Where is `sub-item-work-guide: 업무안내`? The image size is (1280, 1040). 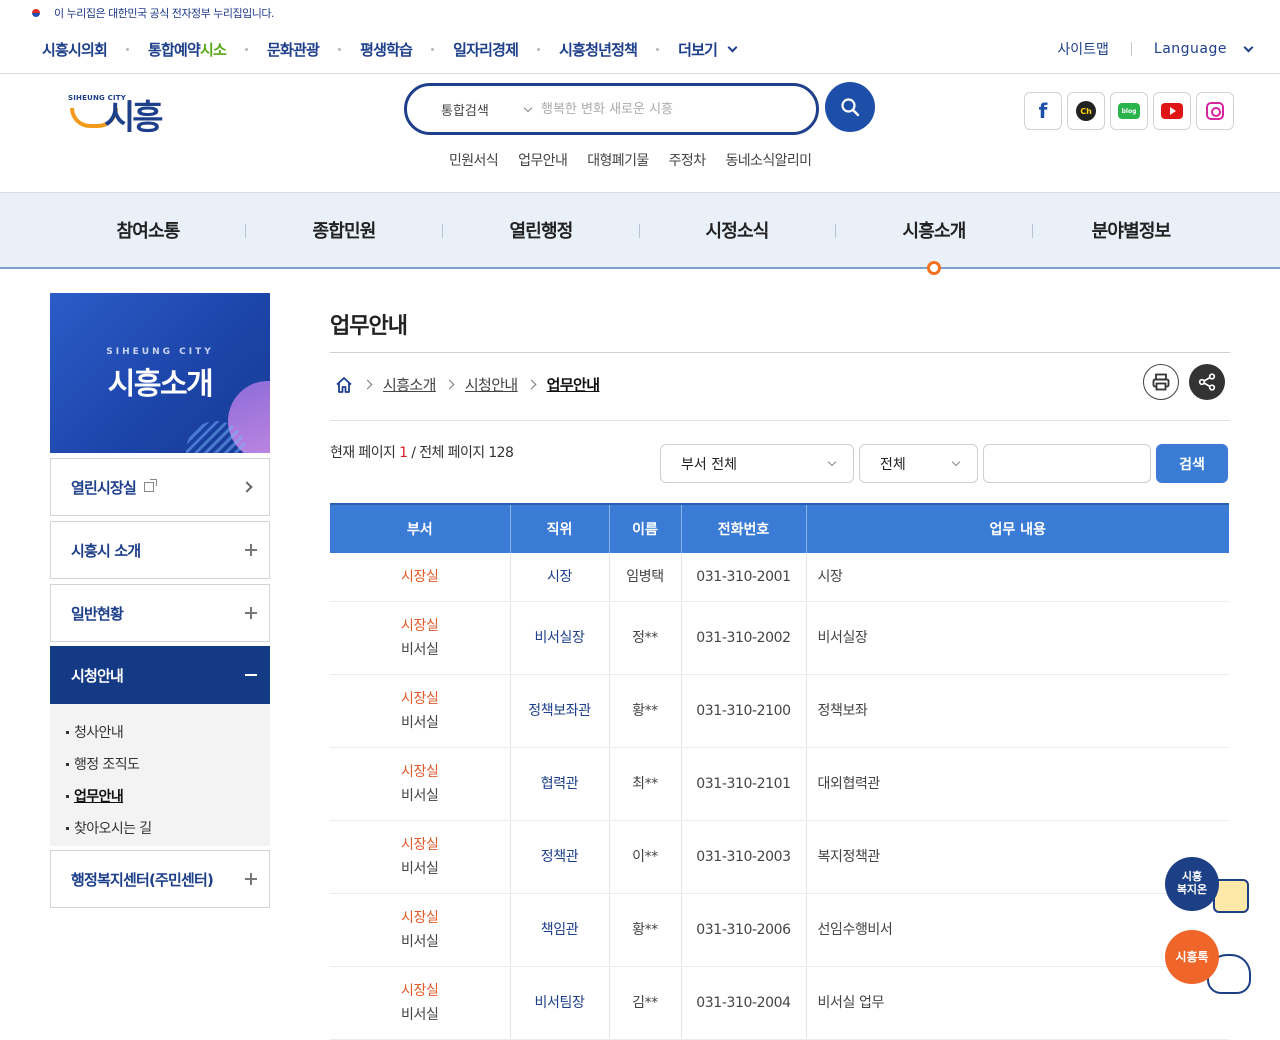
sub-item-work-guide: 업무안내 is located at coordinates (168, 796).